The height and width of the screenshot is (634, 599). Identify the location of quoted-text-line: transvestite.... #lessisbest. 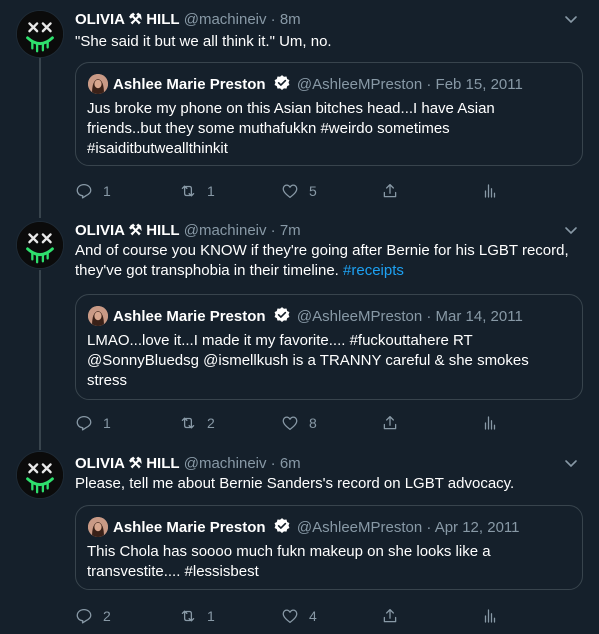
(173, 571).